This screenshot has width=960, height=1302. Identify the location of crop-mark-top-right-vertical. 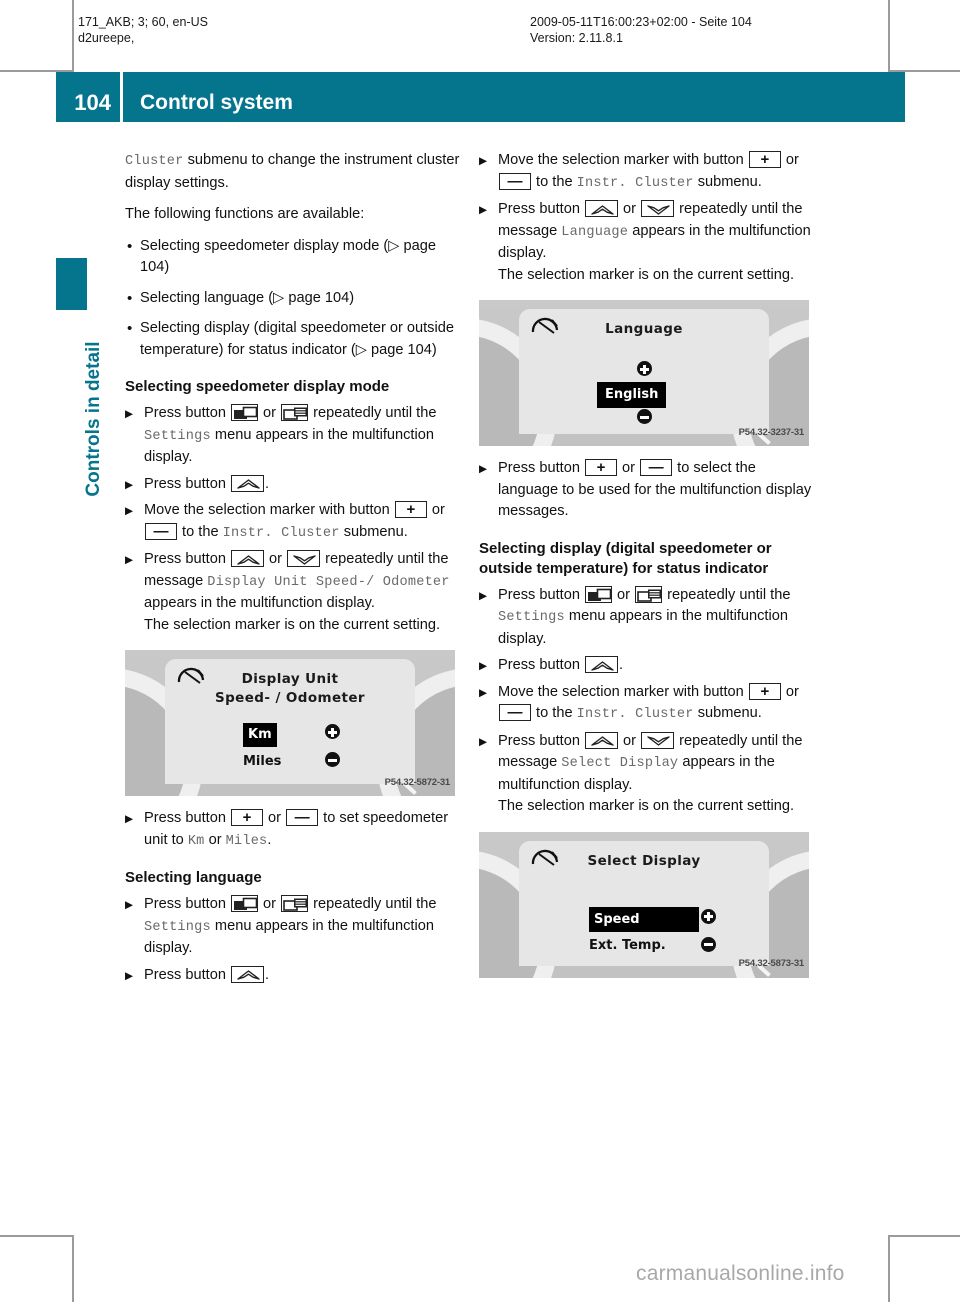
(889, 36).